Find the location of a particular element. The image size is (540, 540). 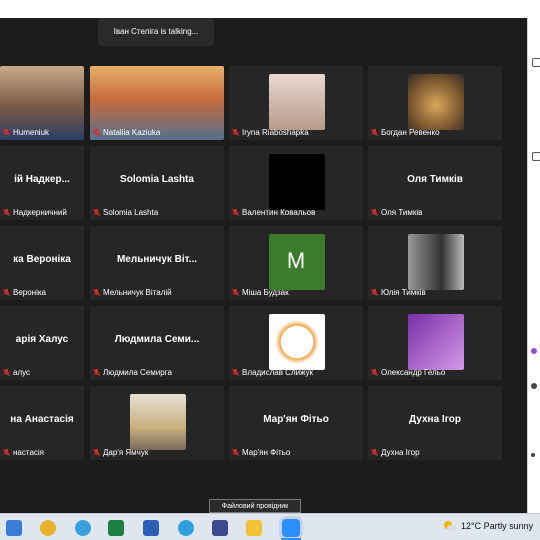

participant-name-label: Олександр Гельо is located at coordinates (413, 372).